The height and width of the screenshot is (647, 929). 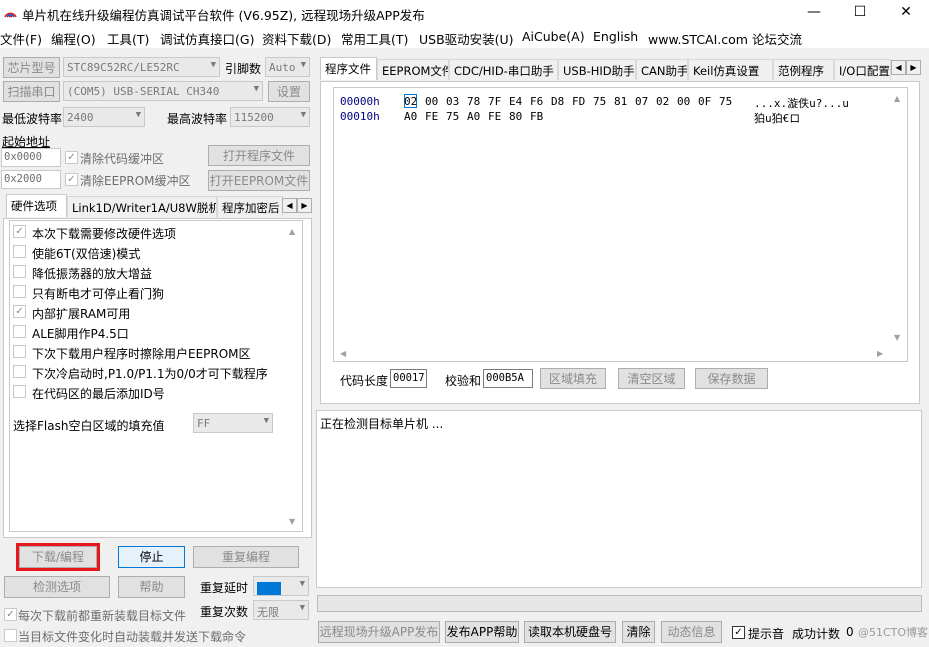 What do you see at coordinates (148, 292) in the screenshot?
I see `option-watchdog: 只有断电才可停止看门狗` at bounding box center [148, 292].